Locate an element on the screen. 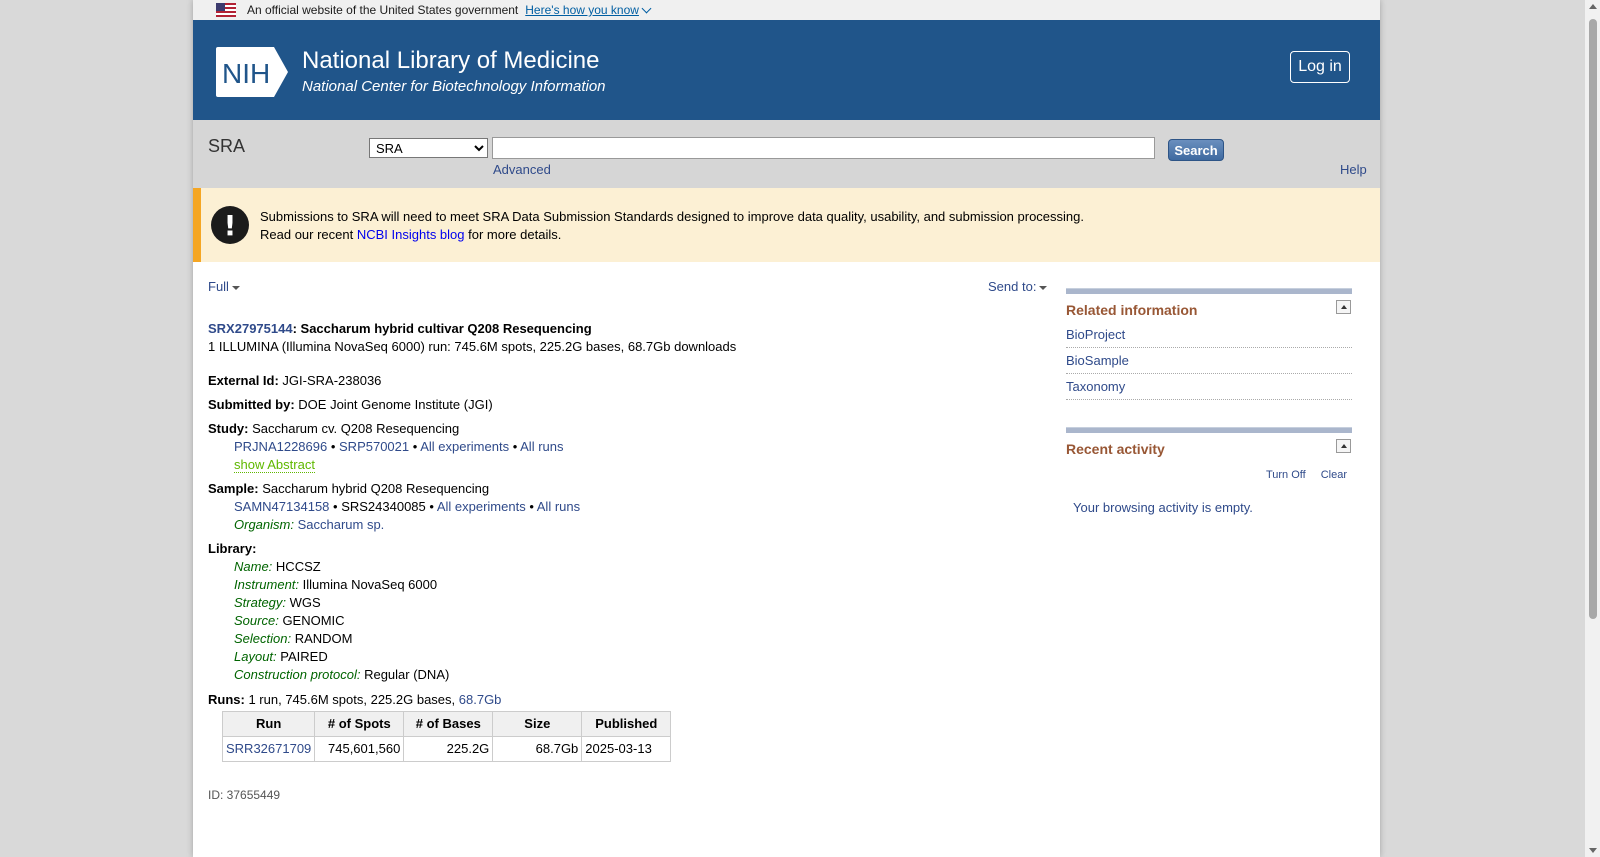 The image size is (1600, 857). turn-off-link: Turn Off is located at coordinates (1286, 475).